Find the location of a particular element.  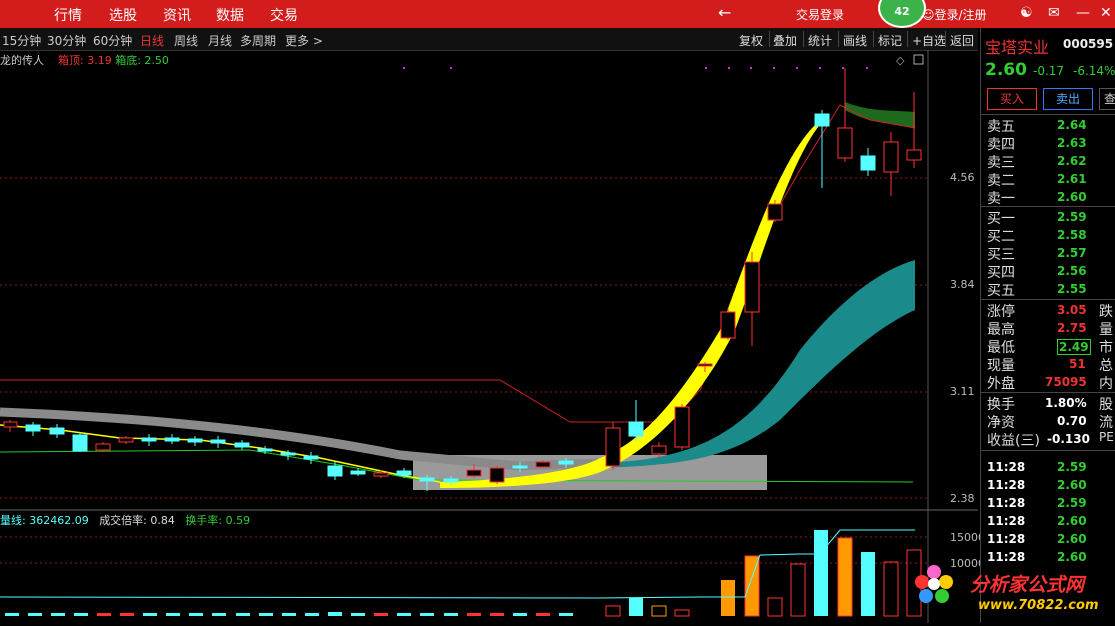

stat-value: 2.75 is located at coordinates (1072, 328).